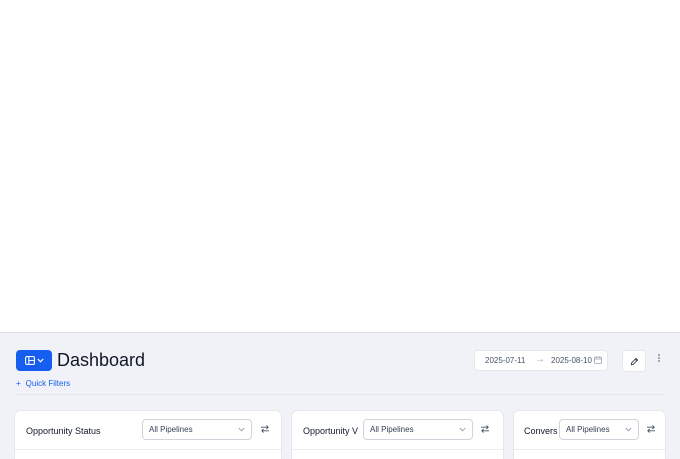  I want to click on pencil-icon, so click(634, 361).